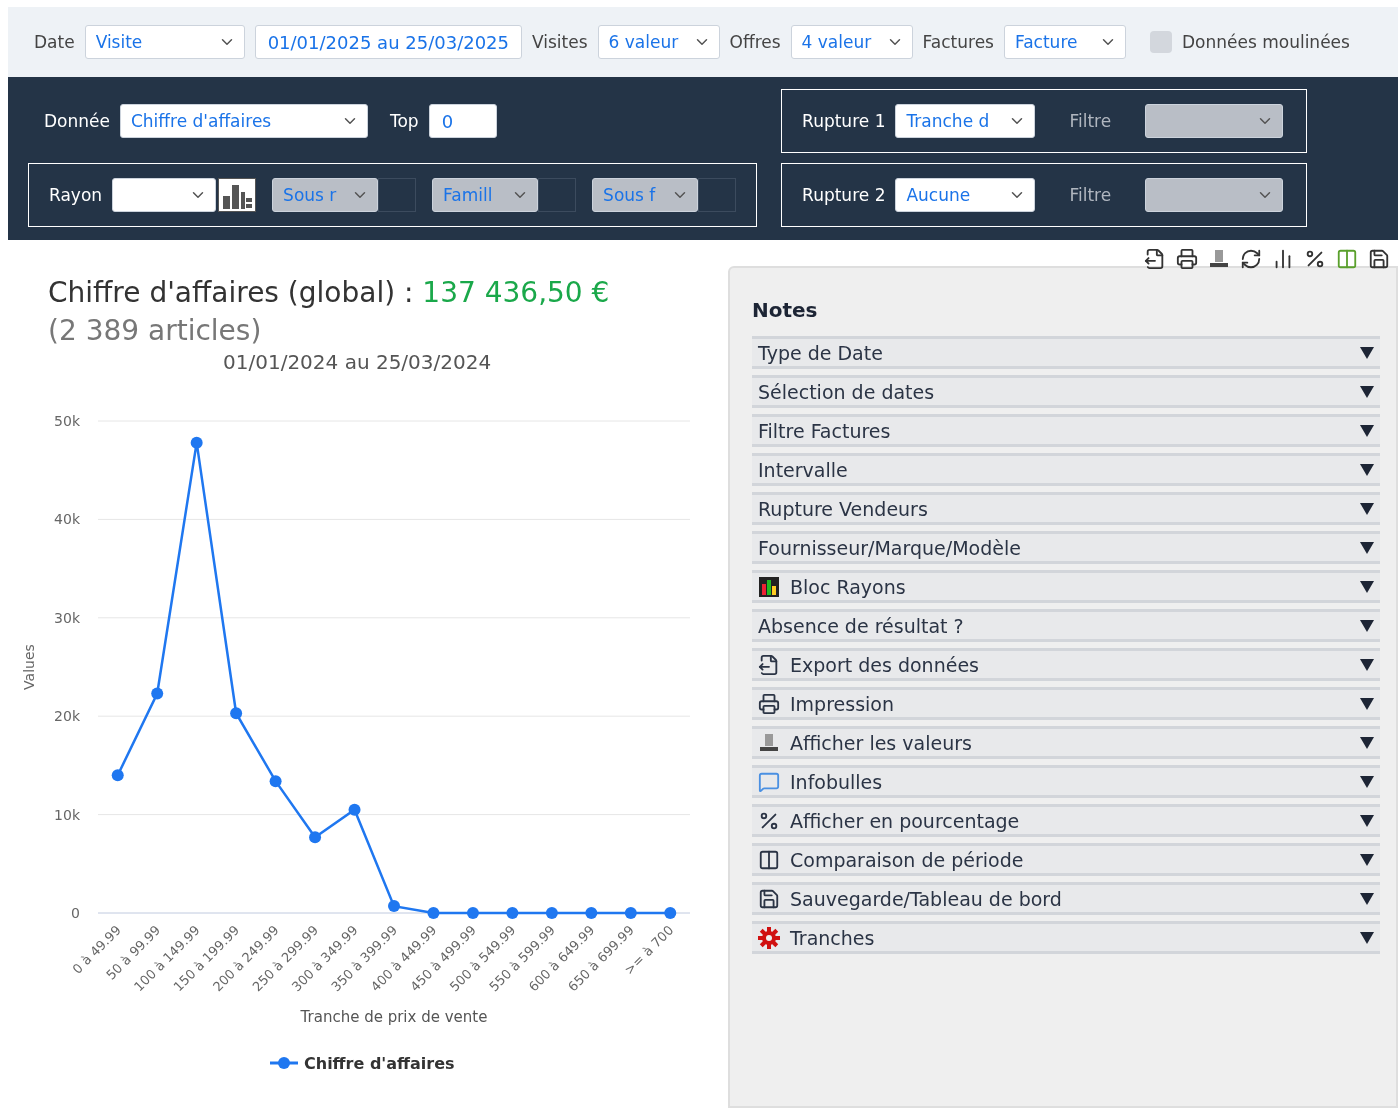 The width and height of the screenshot is (1398, 1108). I want to click on accordion-item: Intervalle, so click(1066, 469).